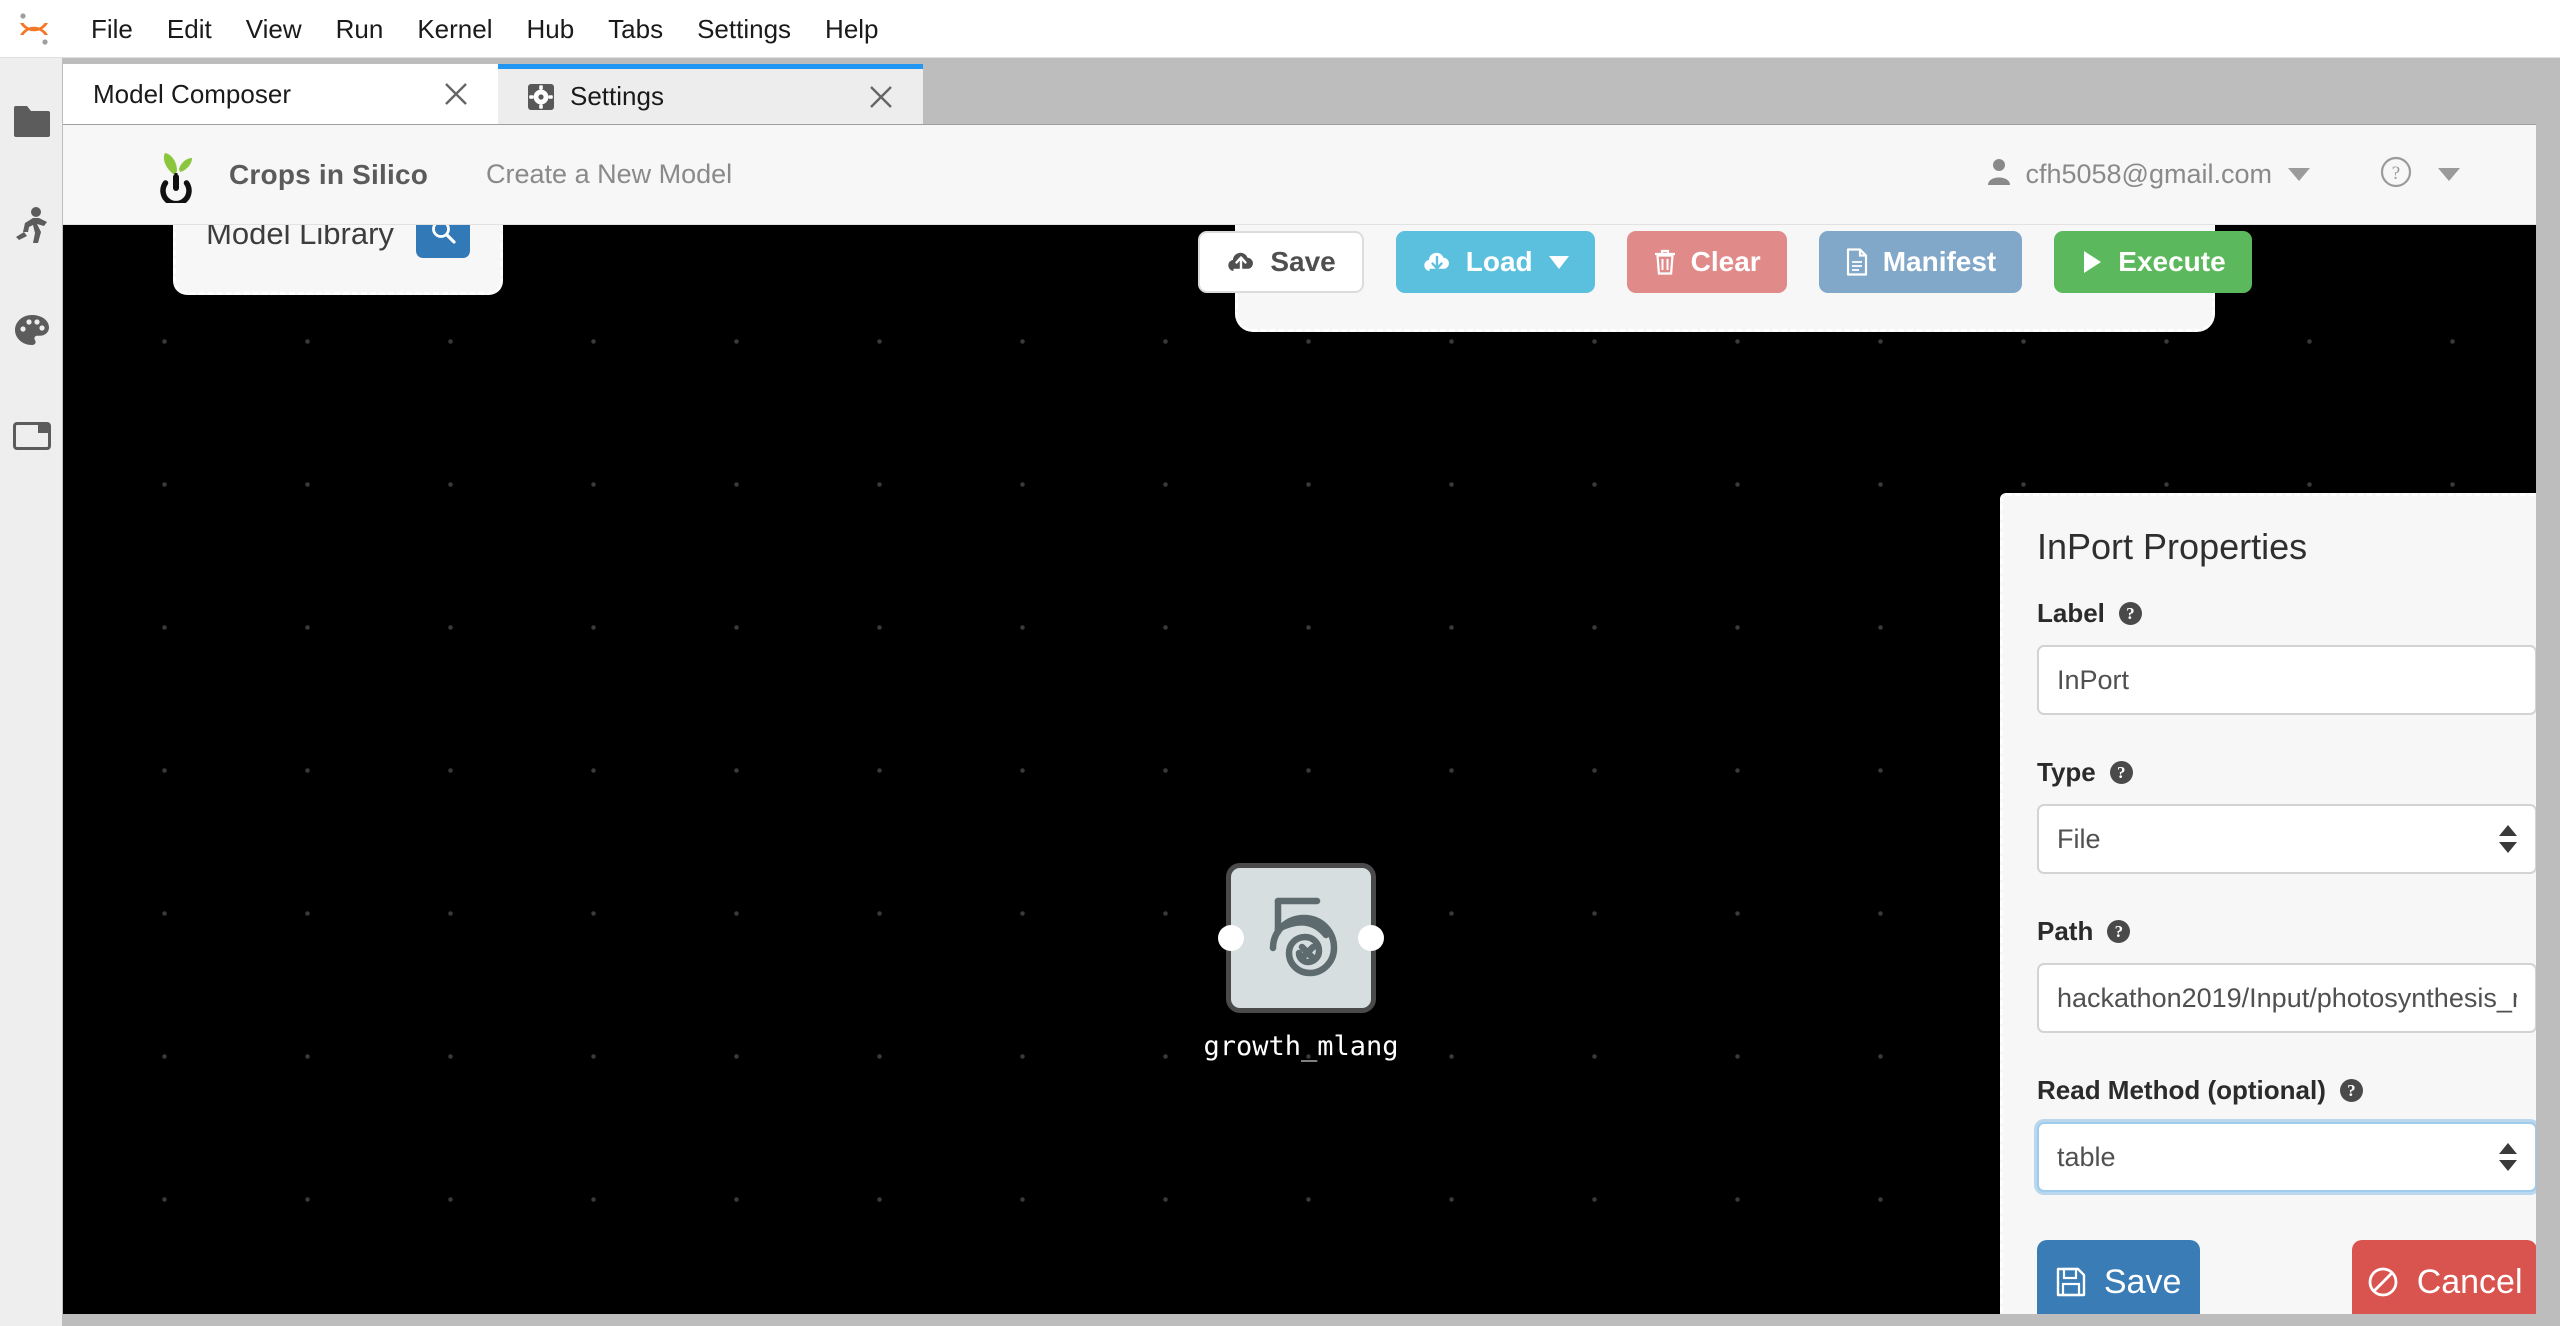  I want to click on jupyter-logo-icon, so click(34, 29).